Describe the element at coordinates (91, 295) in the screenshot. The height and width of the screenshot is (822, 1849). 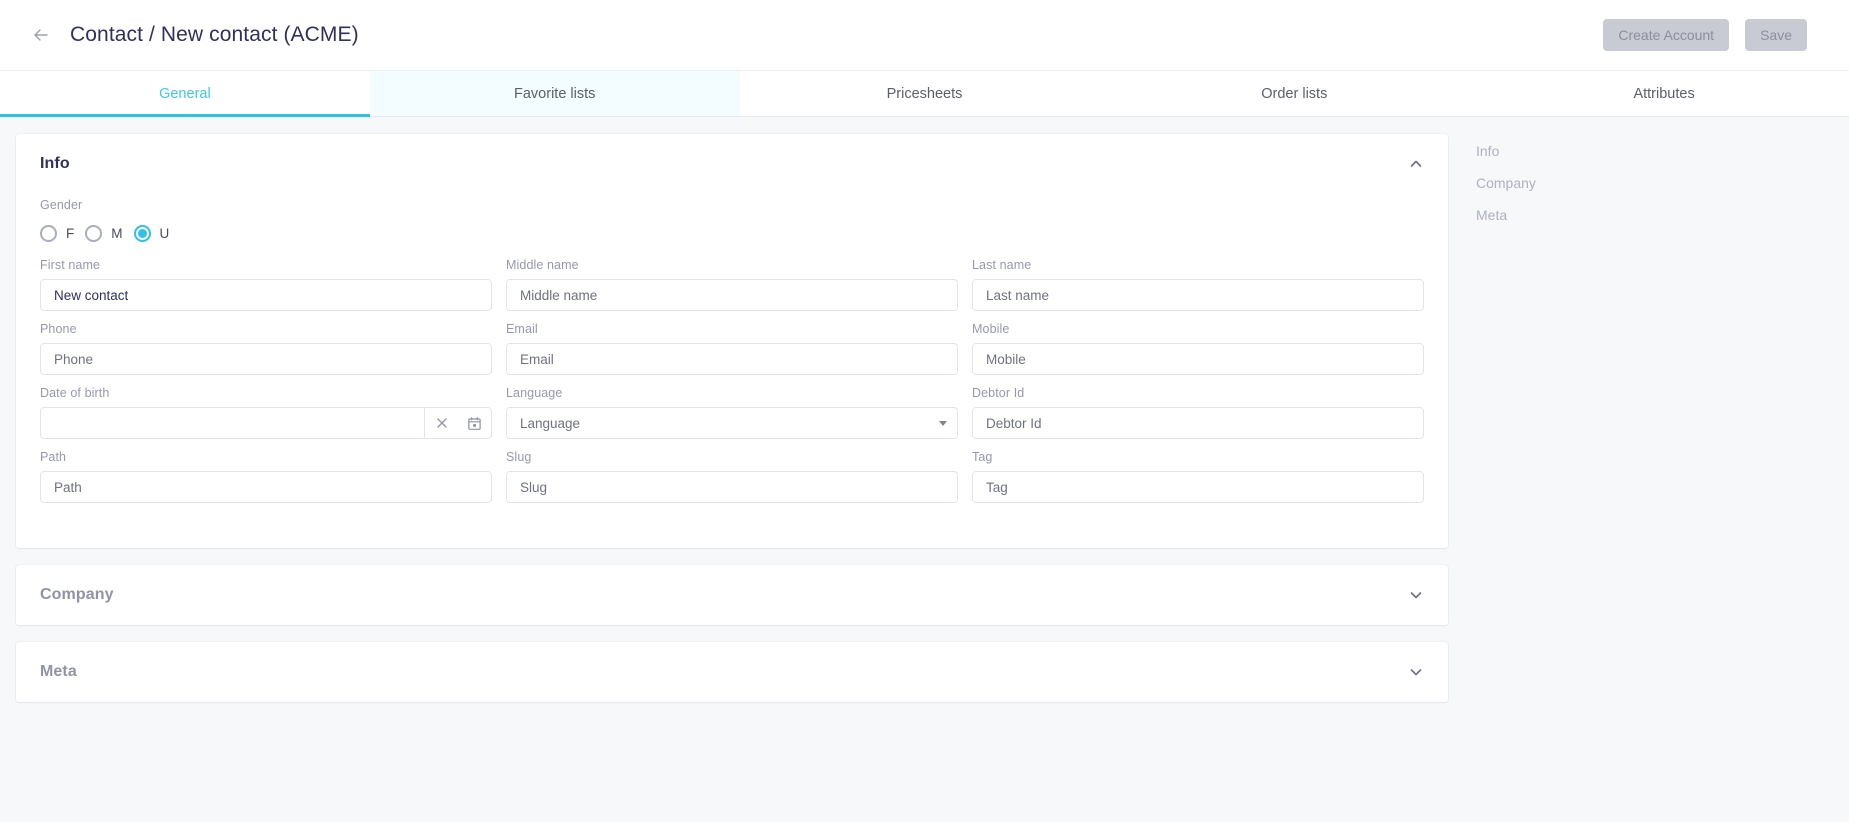
I see `first-name-value: New contact` at that location.